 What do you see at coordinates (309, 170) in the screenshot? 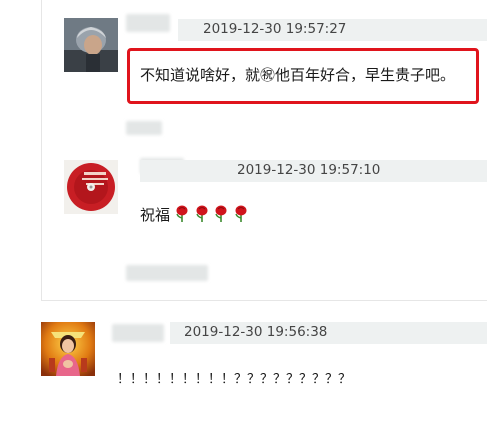
I see `comment-timestamp: 2019-12-30 19:57:10` at bounding box center [309, 170].